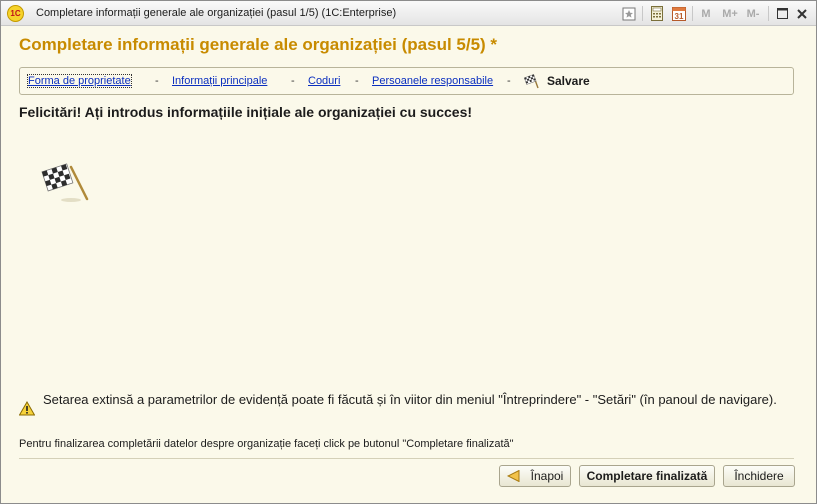 The width and height of the screenshot is (817, 504). What do you see at coordinates (753, 13) in the screenshot?
I see `memory-subtract-button: M-` at bounding box center [753, 13].